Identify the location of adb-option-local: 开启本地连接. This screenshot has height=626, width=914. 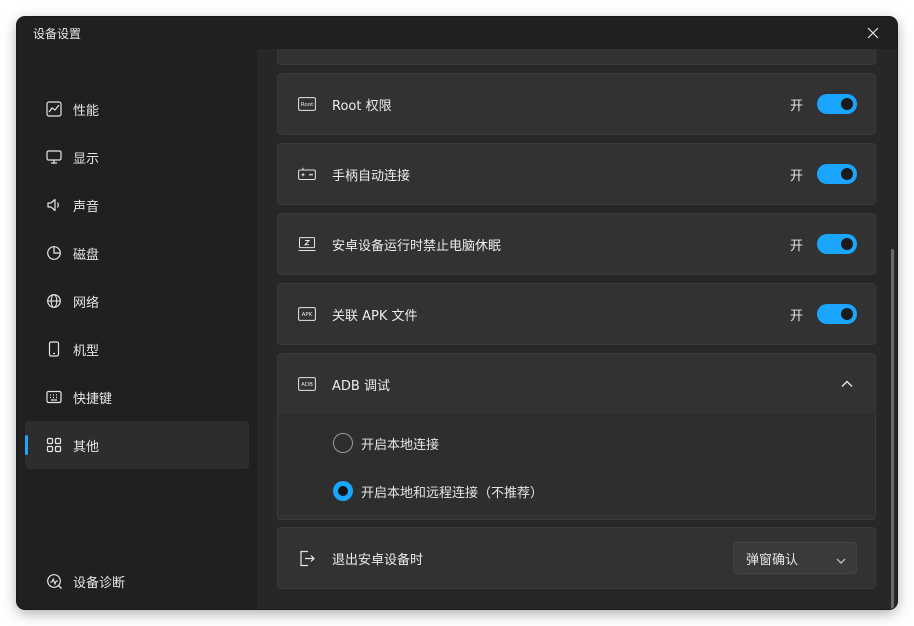
(576, 443).